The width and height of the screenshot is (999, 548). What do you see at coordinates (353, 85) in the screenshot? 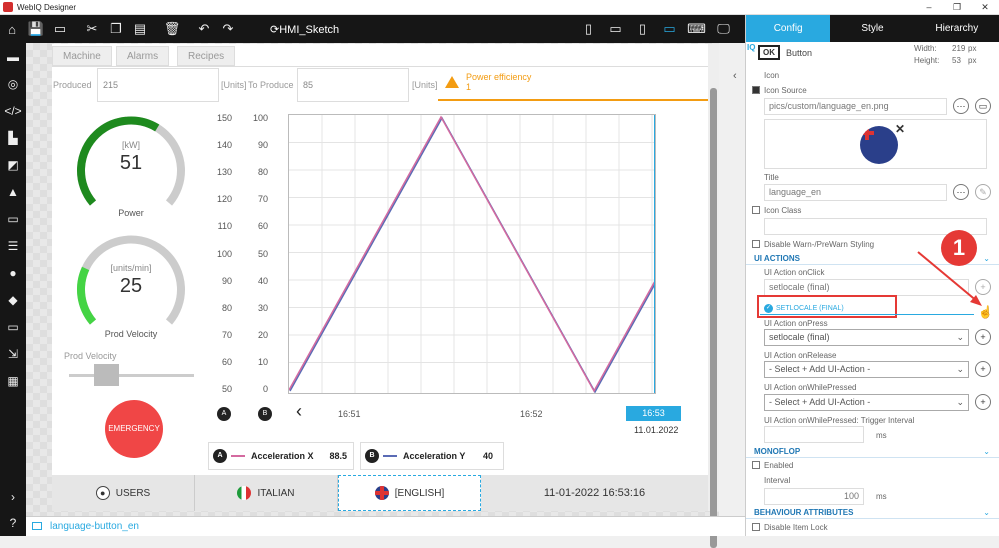
I see `to-produce-field: 85` at bounding box center [353, 85].